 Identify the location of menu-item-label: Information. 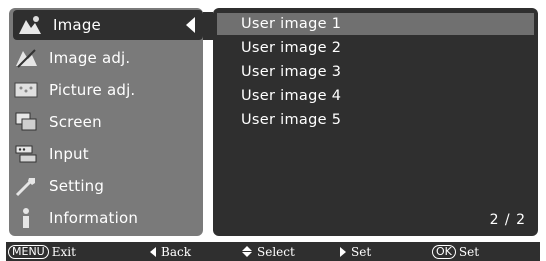
(94, 218).